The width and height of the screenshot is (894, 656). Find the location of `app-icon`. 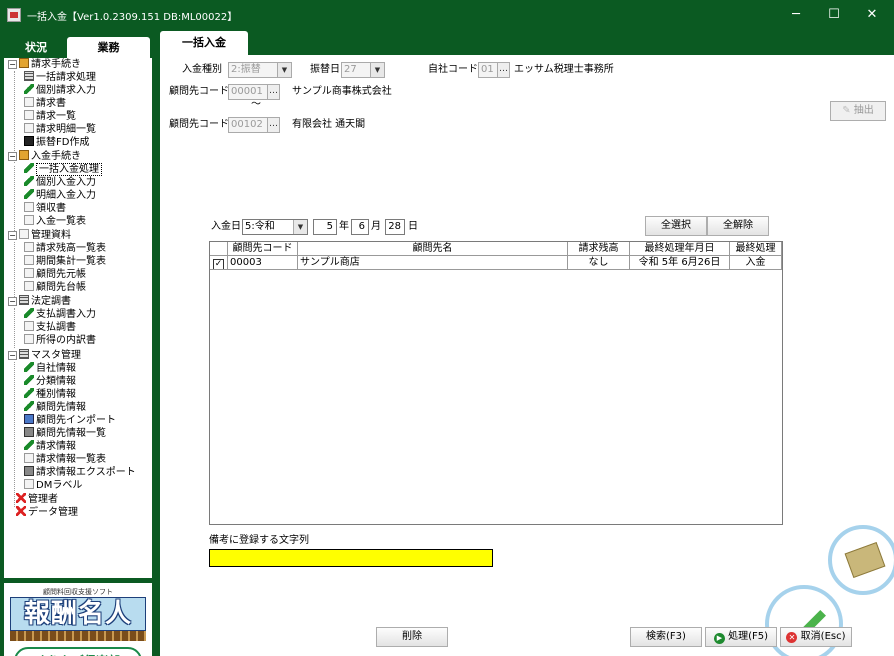

app-icon is located at coordinates (14, 15).